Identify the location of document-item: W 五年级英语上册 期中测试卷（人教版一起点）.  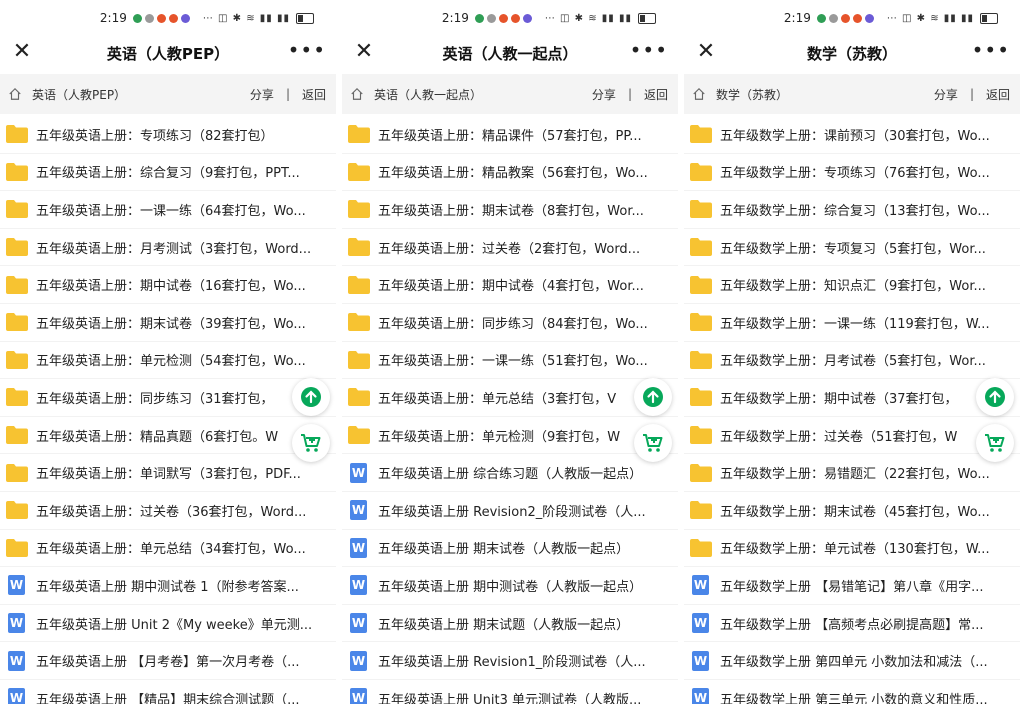
(510, 586).